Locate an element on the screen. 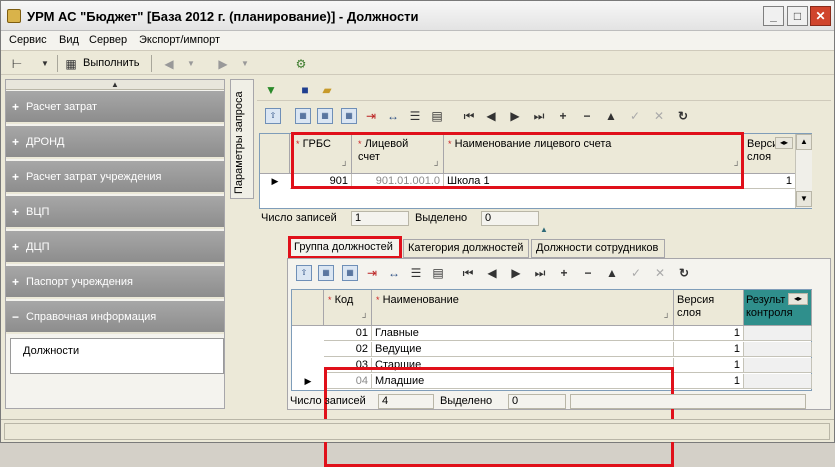 Image resolution: width=835 pixels, height=467 pixels. menu-view: Вид is located at coordinates (69, 40).